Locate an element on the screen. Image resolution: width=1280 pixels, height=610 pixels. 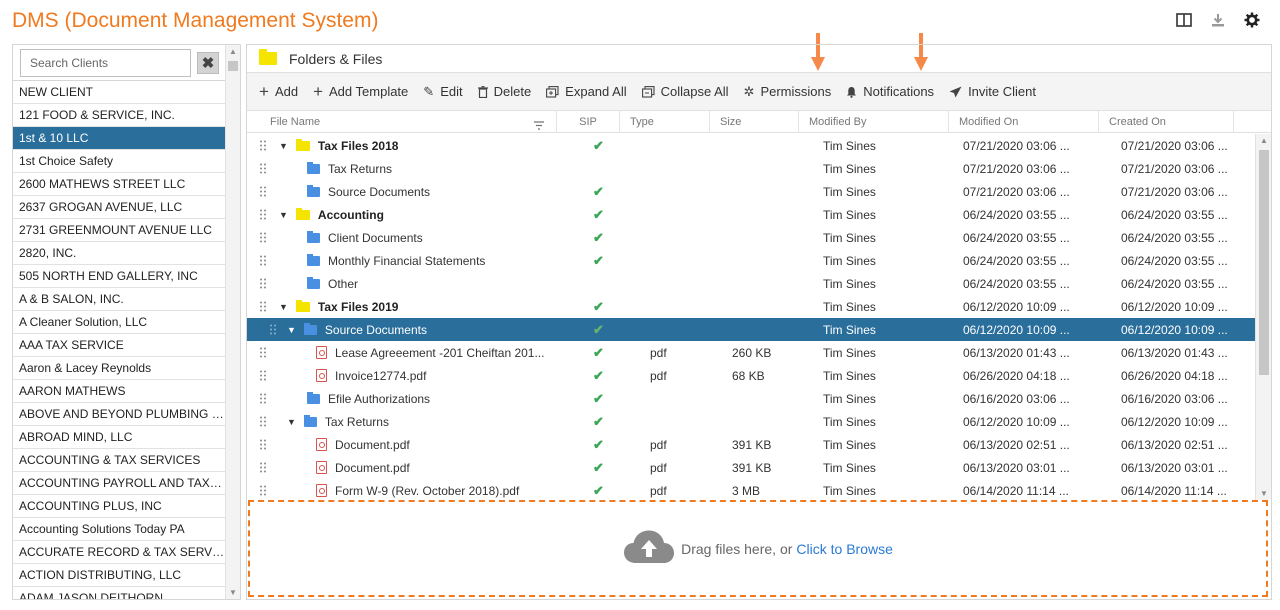
delete-button: Delete is located at coordinates (504, 91).